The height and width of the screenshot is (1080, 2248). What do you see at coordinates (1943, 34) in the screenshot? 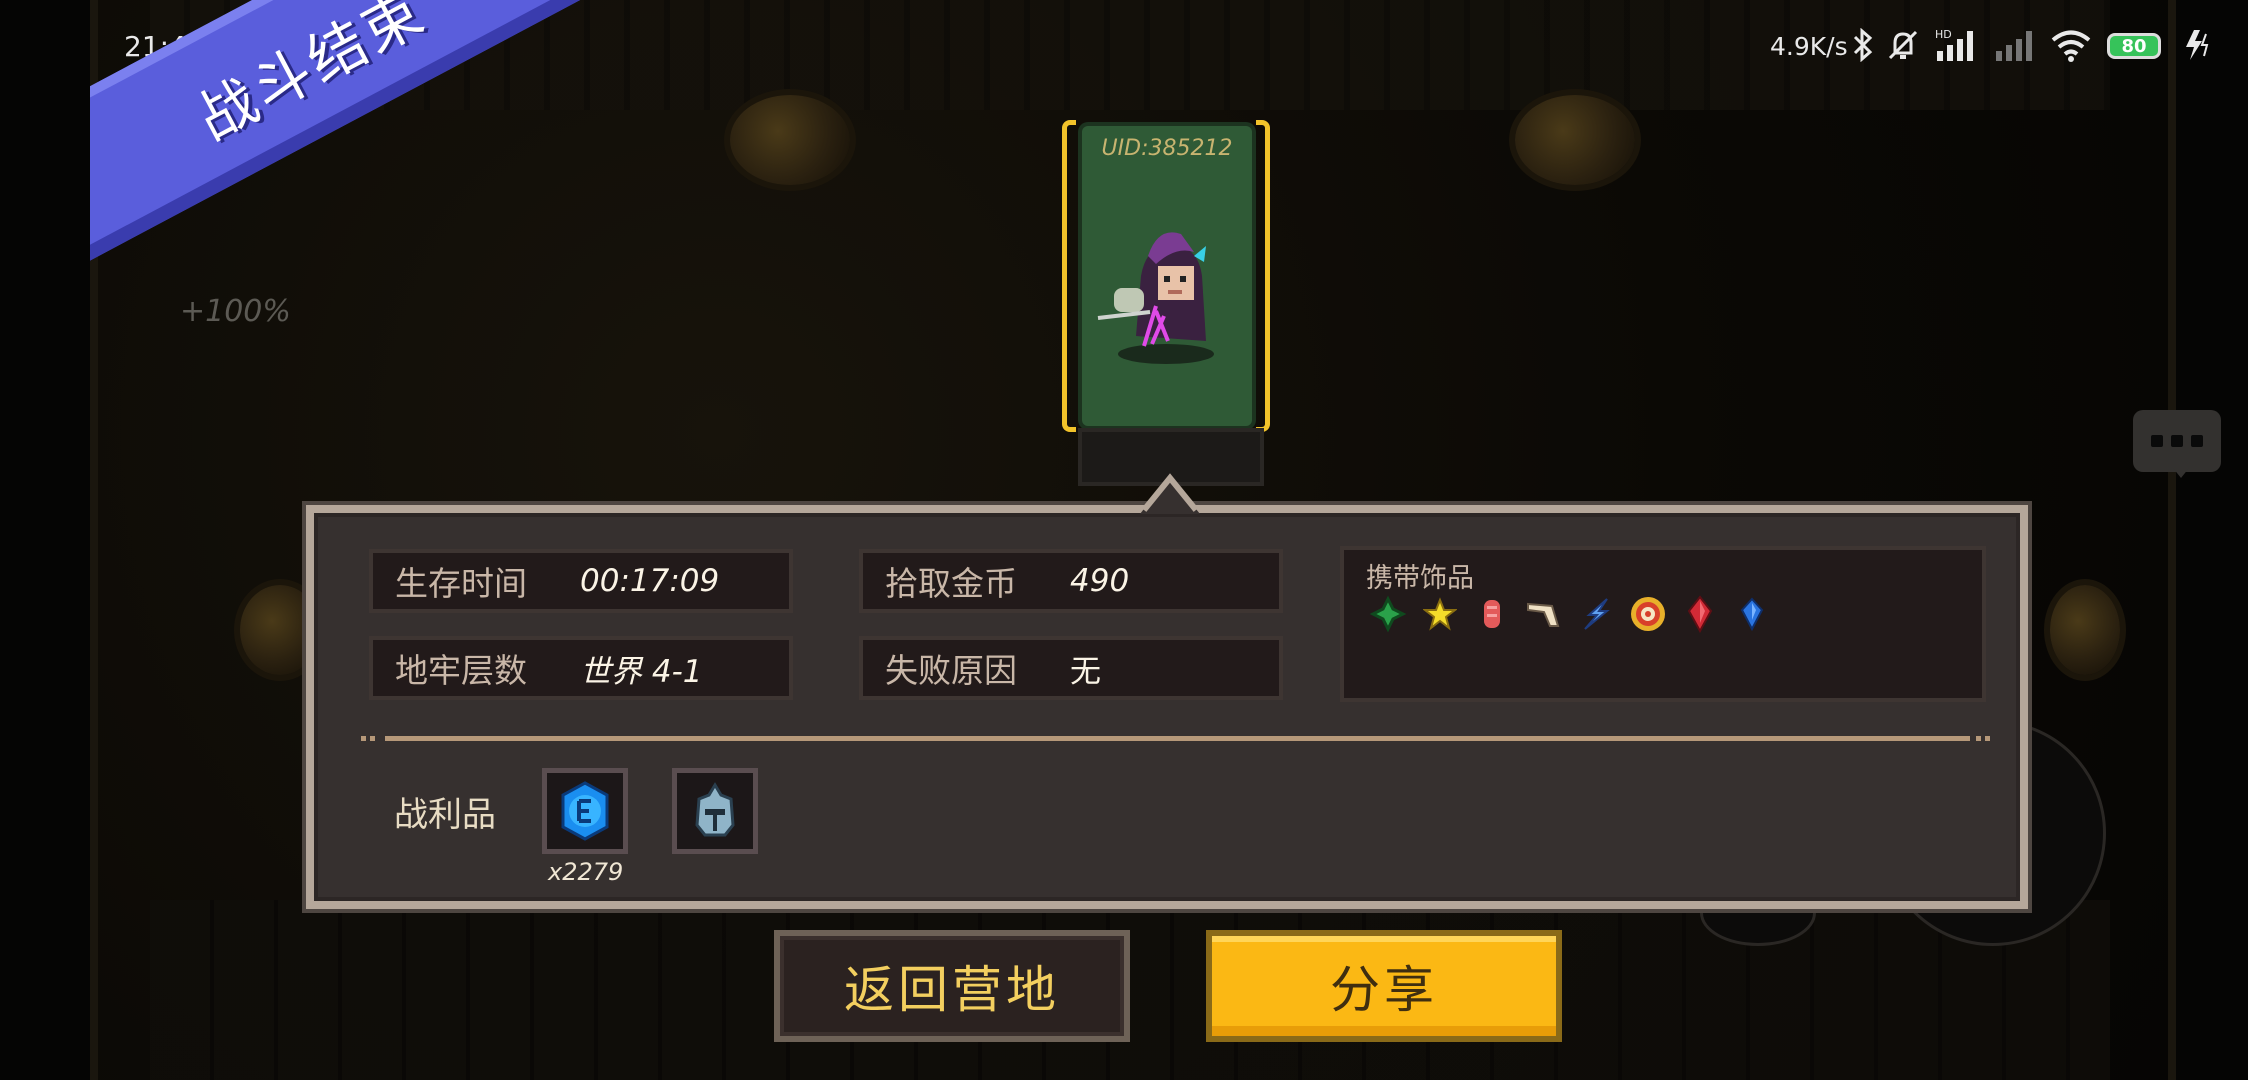
I see `svg-text: HD` at bounding box center [1943, 34].